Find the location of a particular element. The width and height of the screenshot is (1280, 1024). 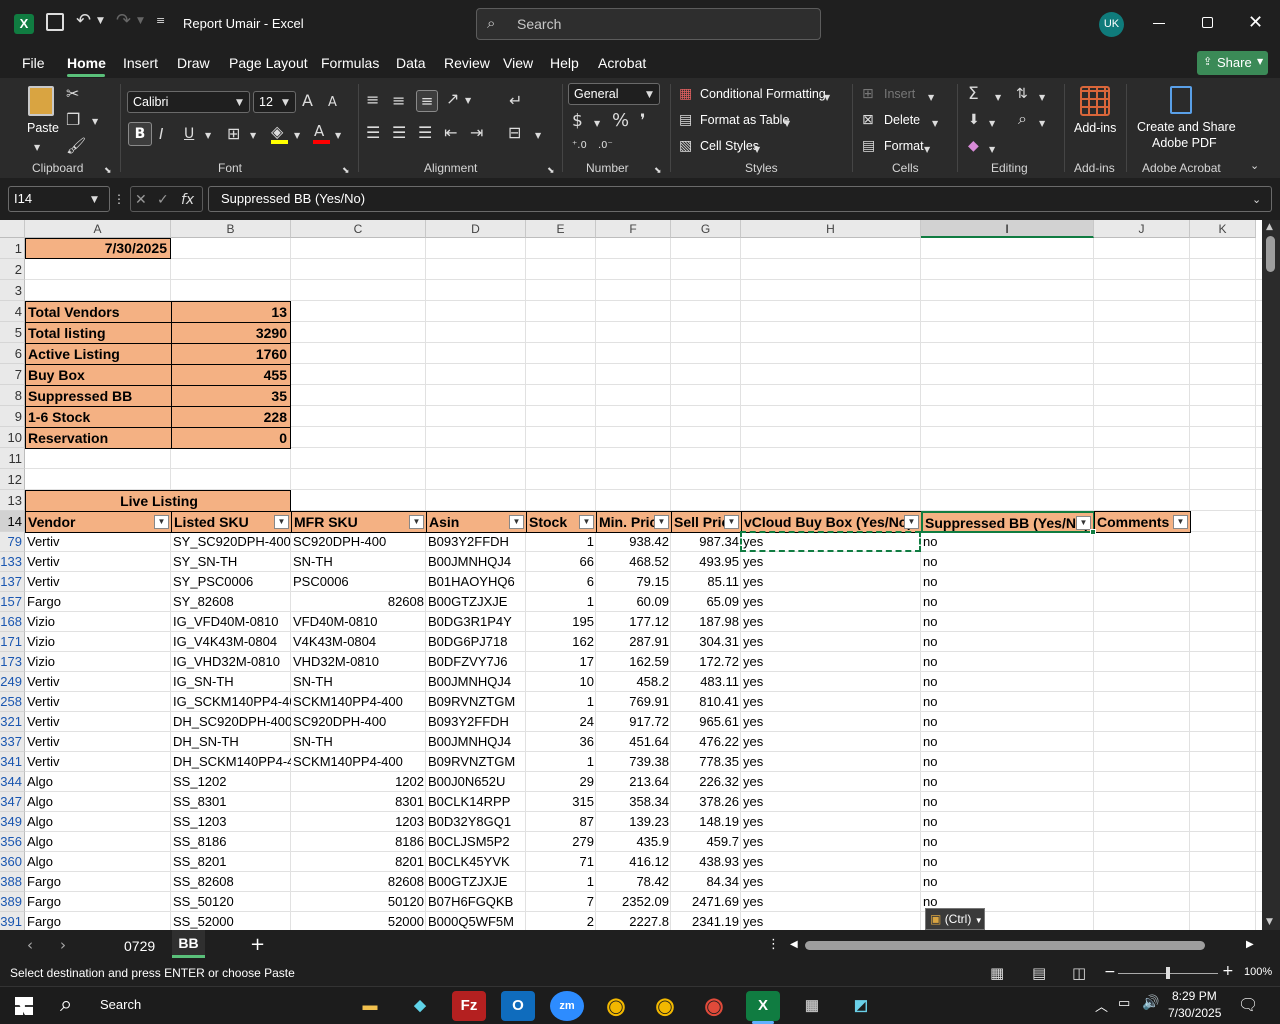

chrome-icon-2: ◉ is located at coordinates (665, 1006).